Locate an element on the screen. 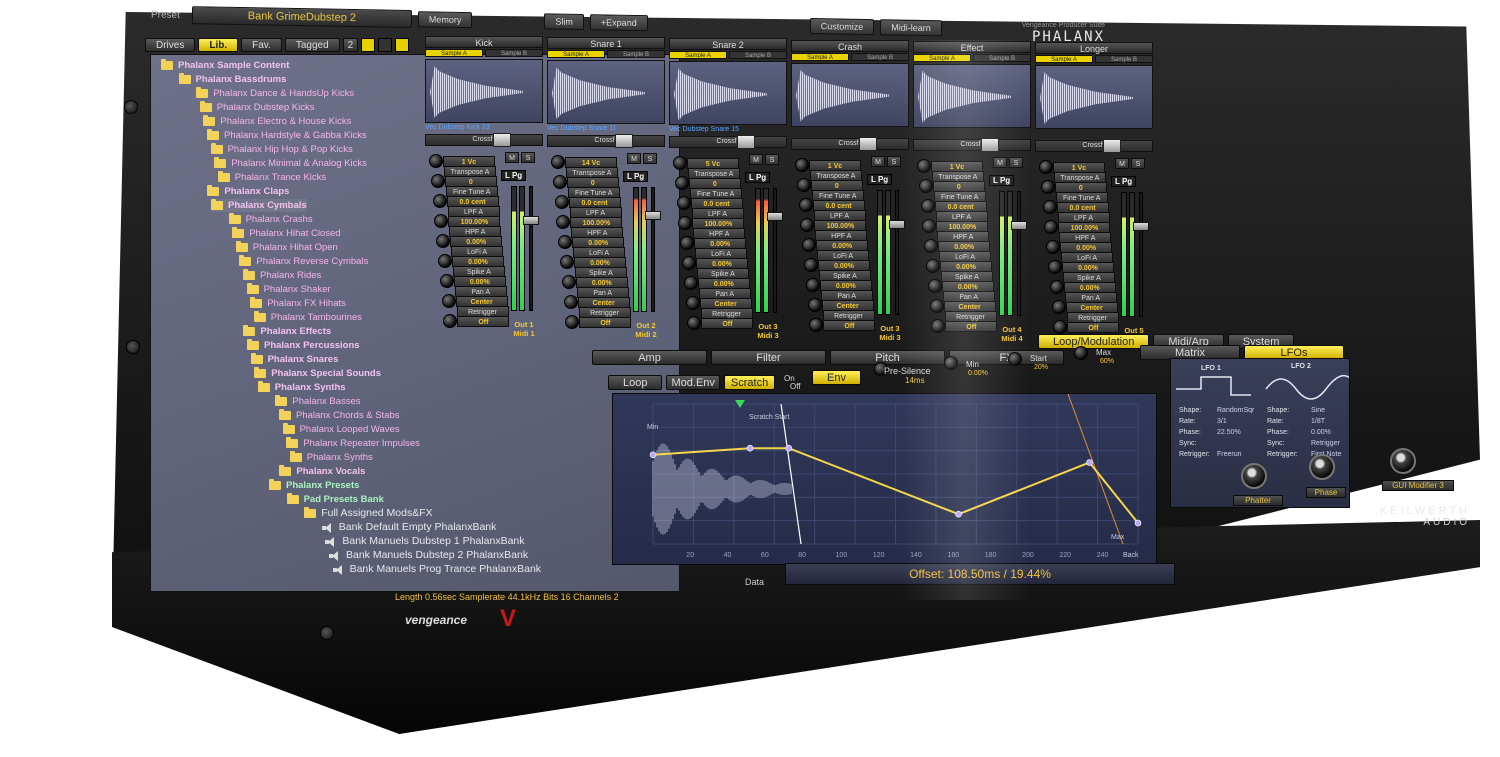 The width and height of the screenshot is (1500, 757). tag-arrow-icon is located at coordinates (385, 45).